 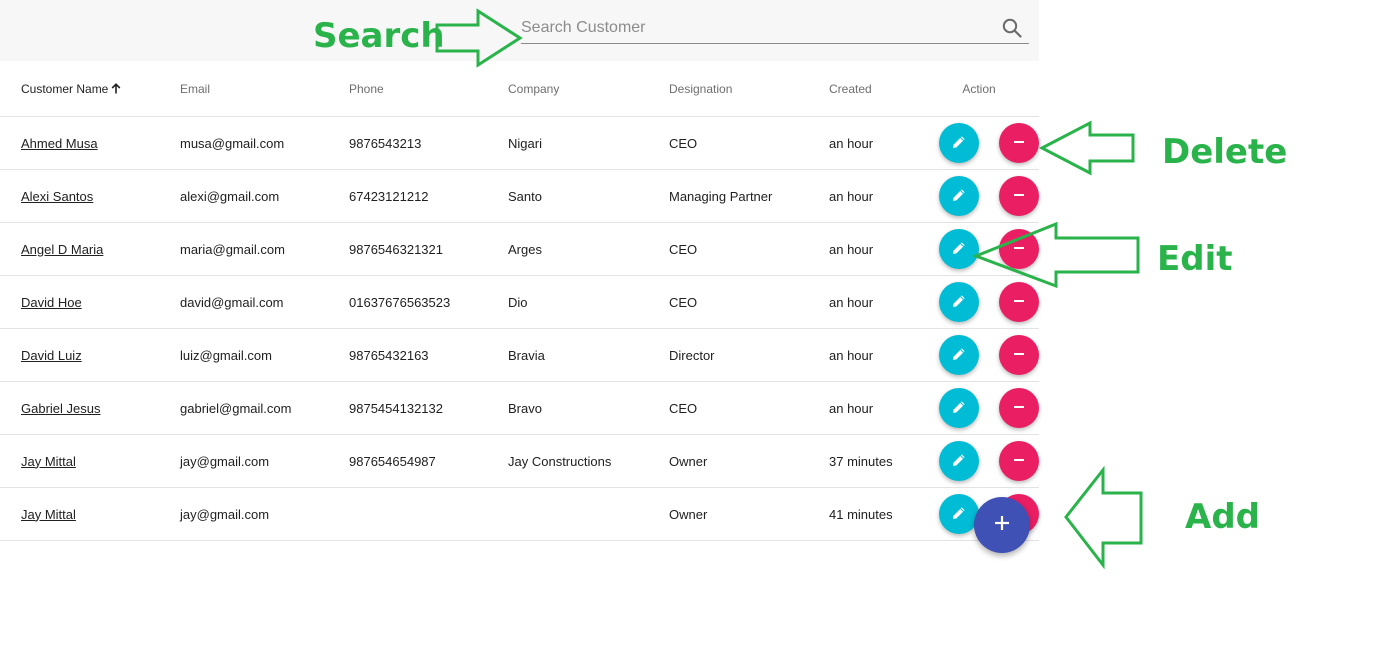 I want to click on annotation-arrow-edit, so click(x=1056, y=255).